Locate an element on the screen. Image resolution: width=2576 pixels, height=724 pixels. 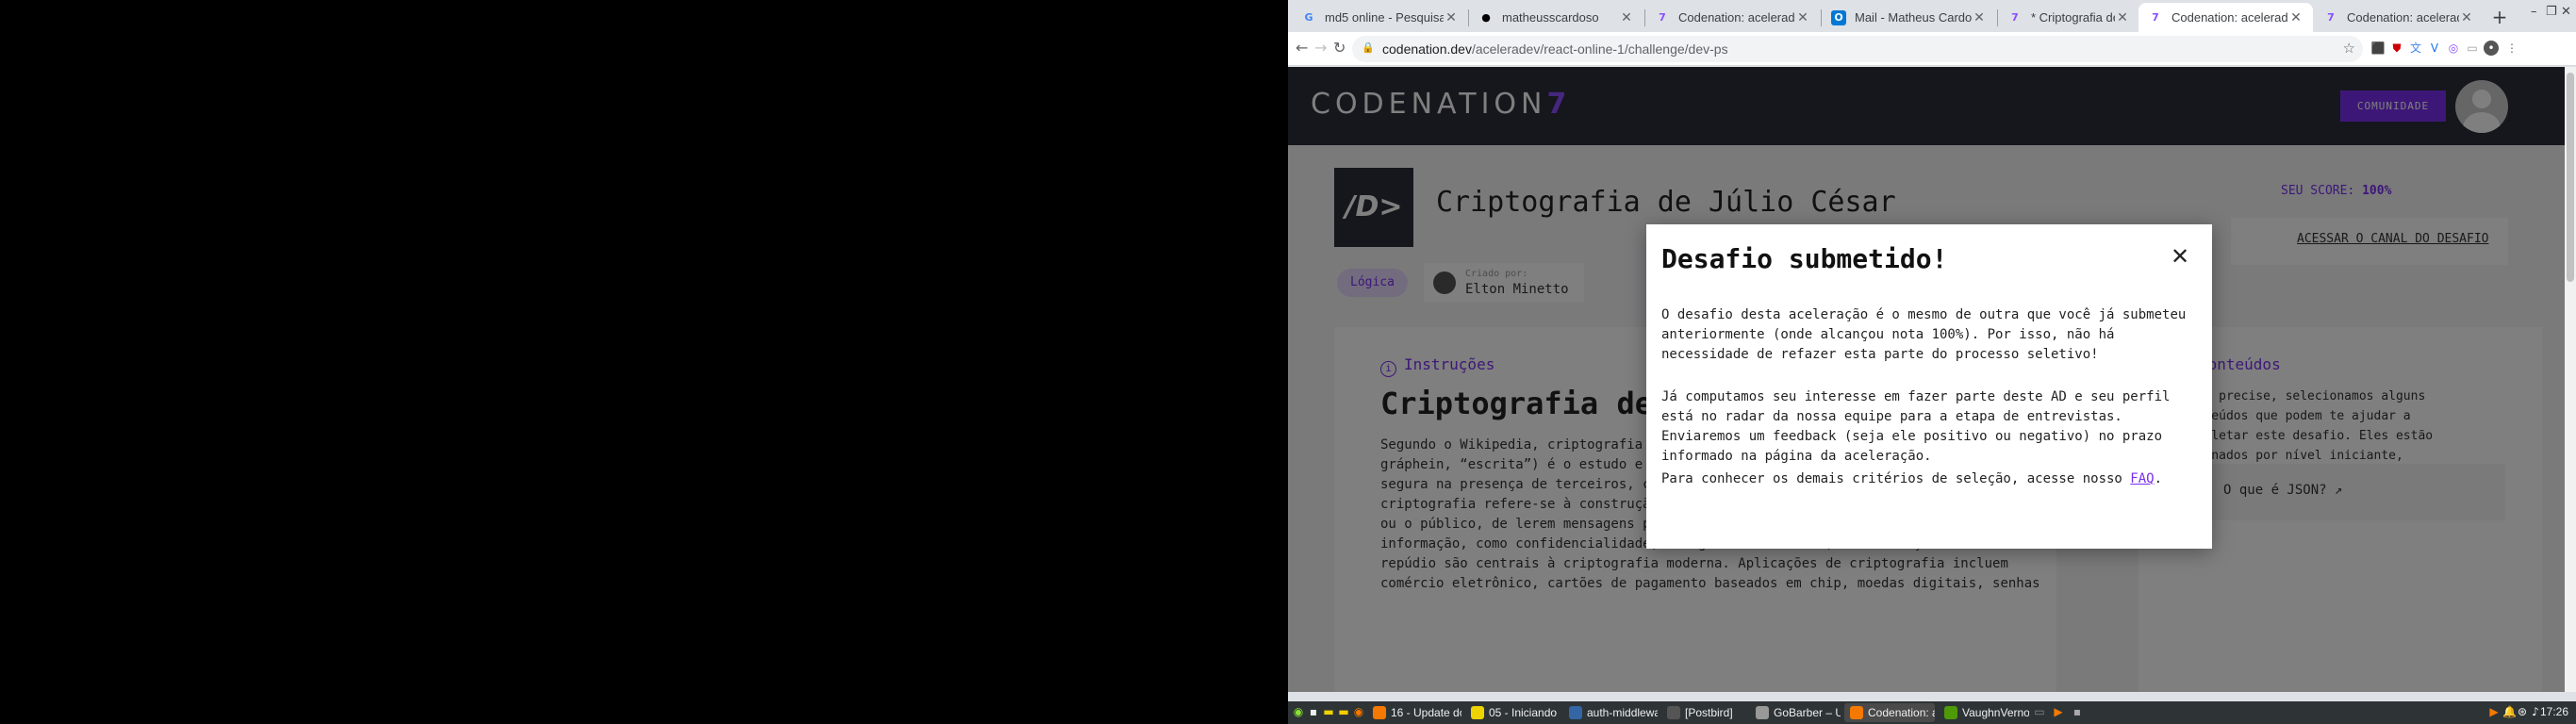
modal-title: Desafio submetido! is located at coordinates (1804, 258).